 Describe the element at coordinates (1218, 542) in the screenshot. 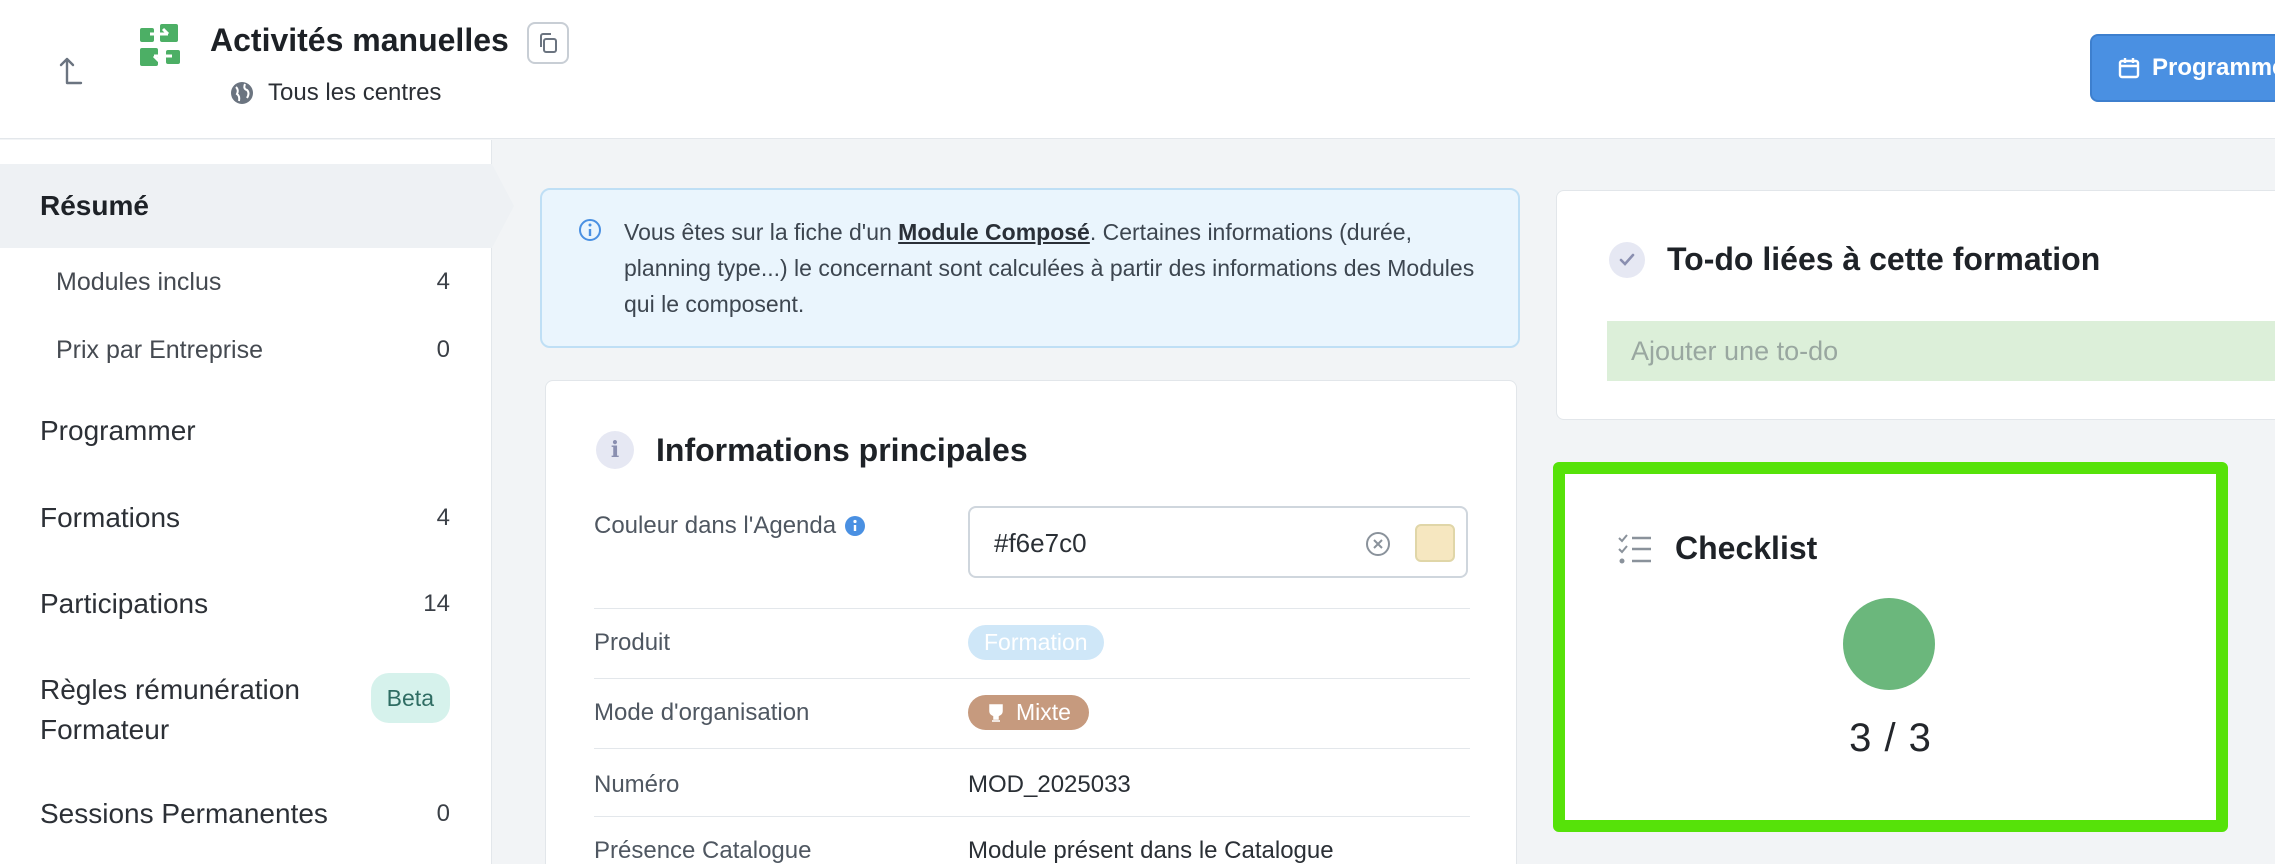

I see `color-input: #f6e7c0` at that location.